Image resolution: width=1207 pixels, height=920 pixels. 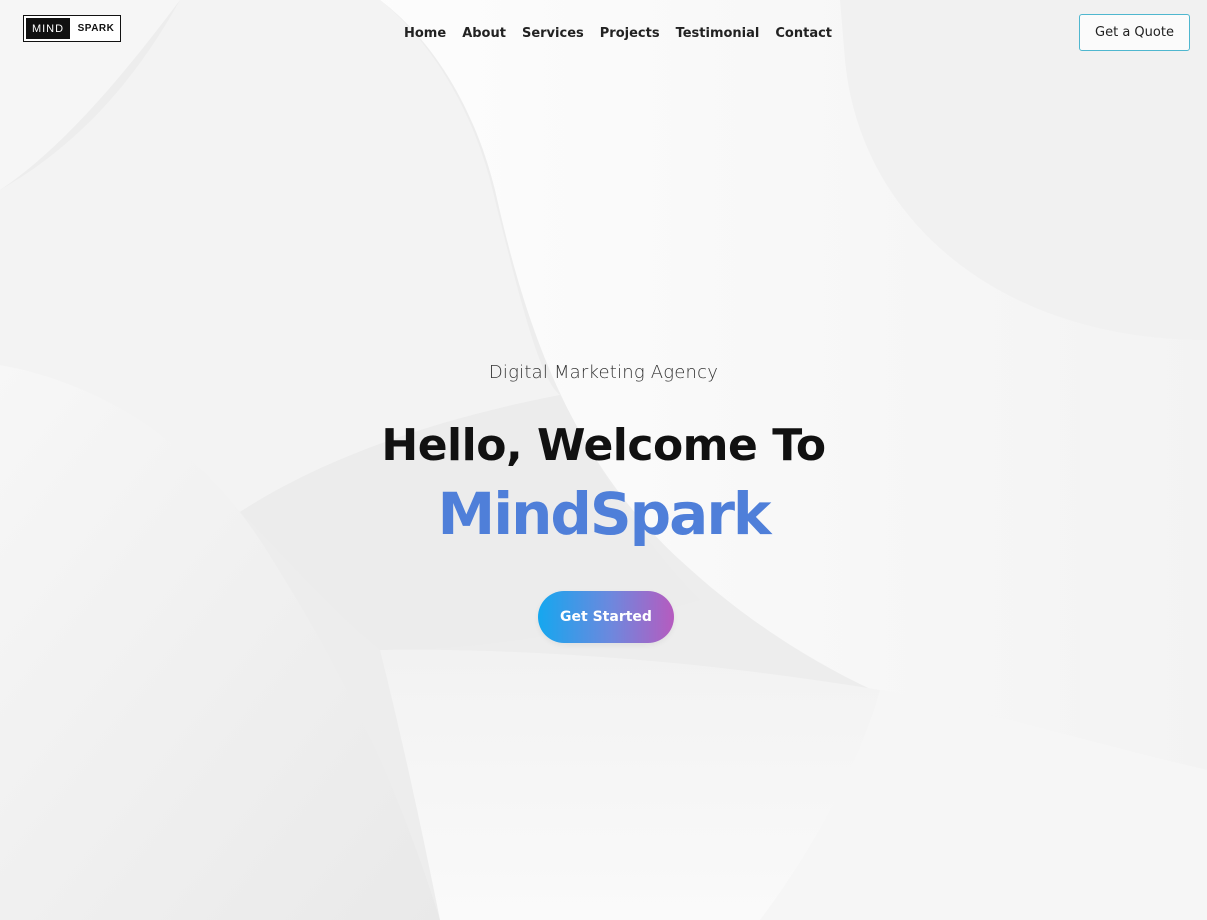 What do you see at coordinates (484, 34) in the screenshot?
I see `nav-about: About` at bounding box center [484, 34].